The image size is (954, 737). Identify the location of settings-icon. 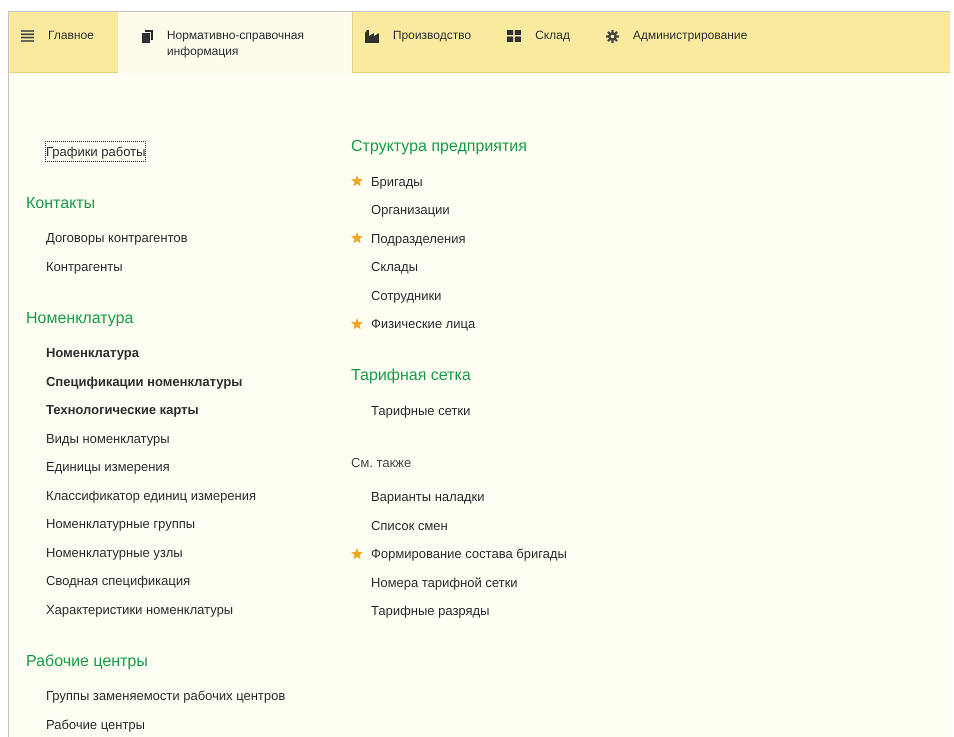
(612, 36).